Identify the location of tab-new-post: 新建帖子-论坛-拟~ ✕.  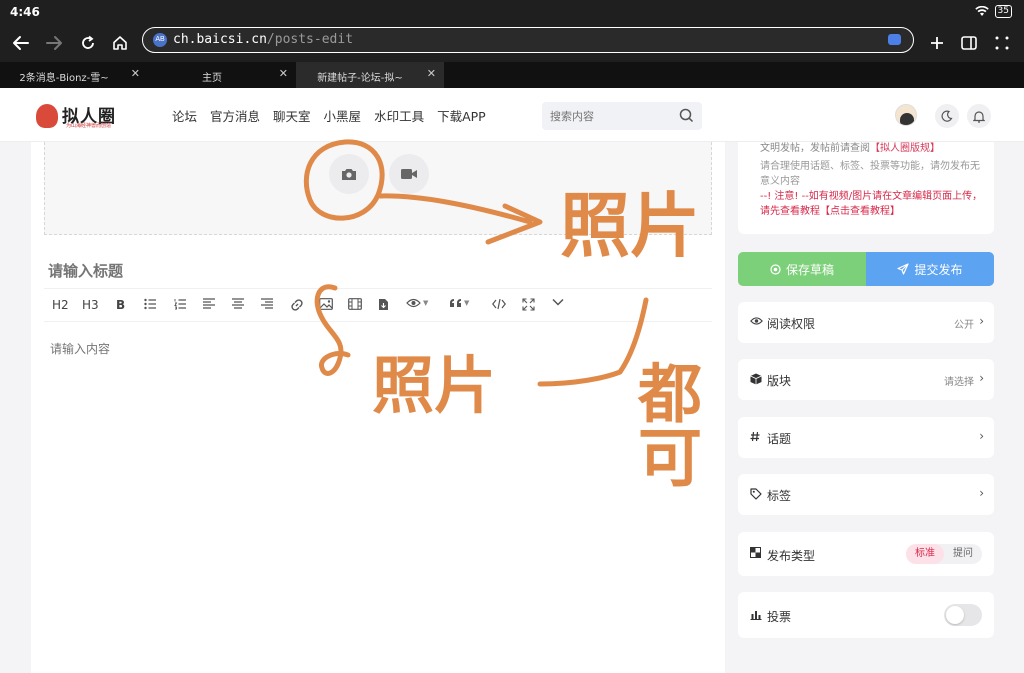
(370, 75).